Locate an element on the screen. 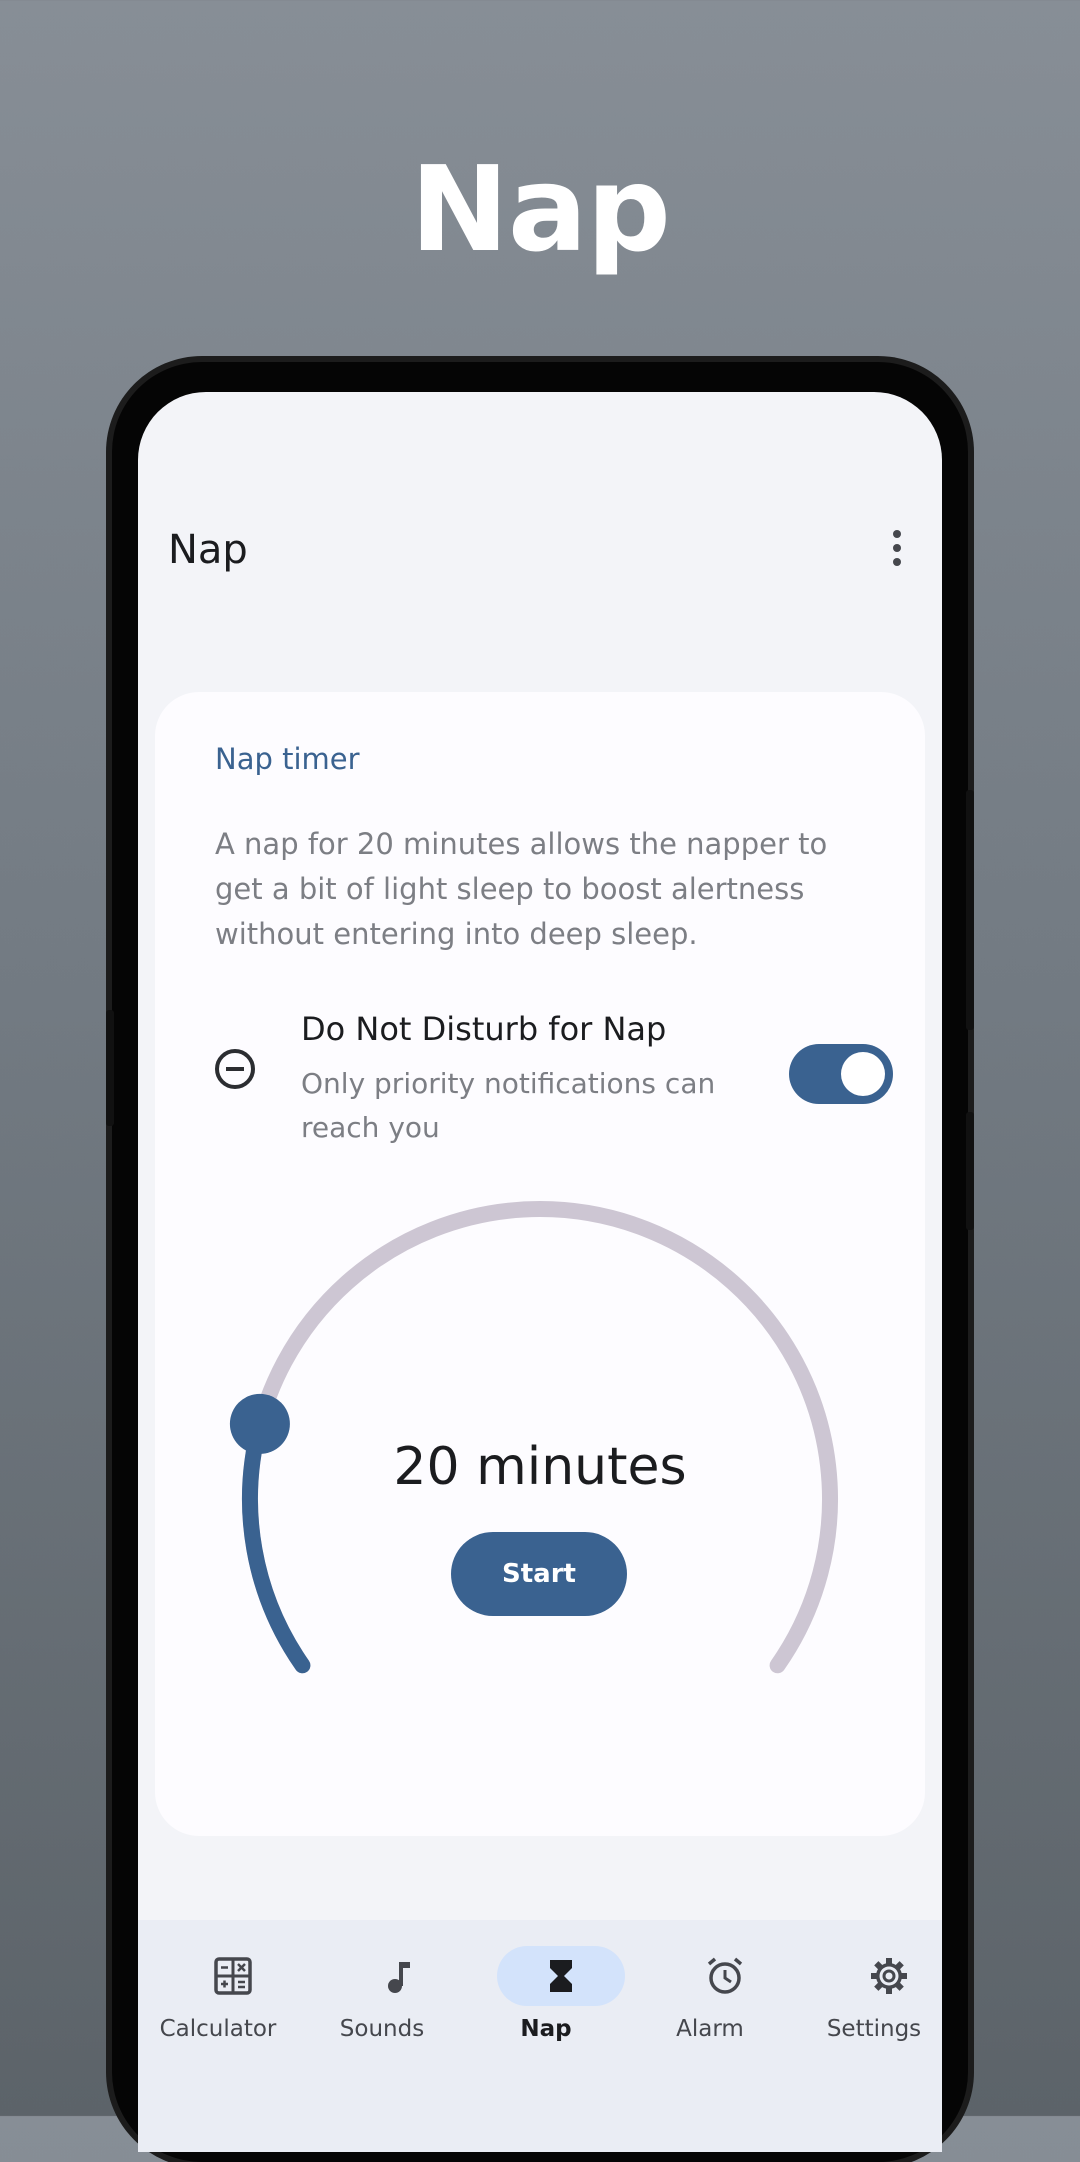 The image size is (1080, 2162). promo-headline: Nap is located at coordinates (540, 209).